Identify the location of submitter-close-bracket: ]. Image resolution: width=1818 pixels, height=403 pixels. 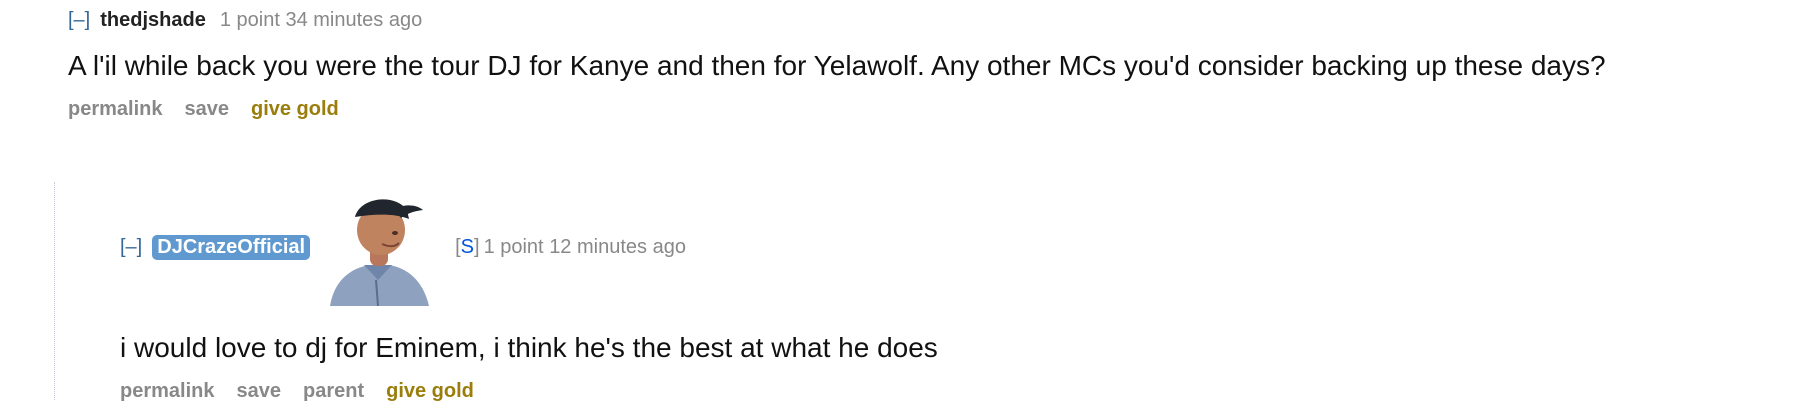
(477, 246).